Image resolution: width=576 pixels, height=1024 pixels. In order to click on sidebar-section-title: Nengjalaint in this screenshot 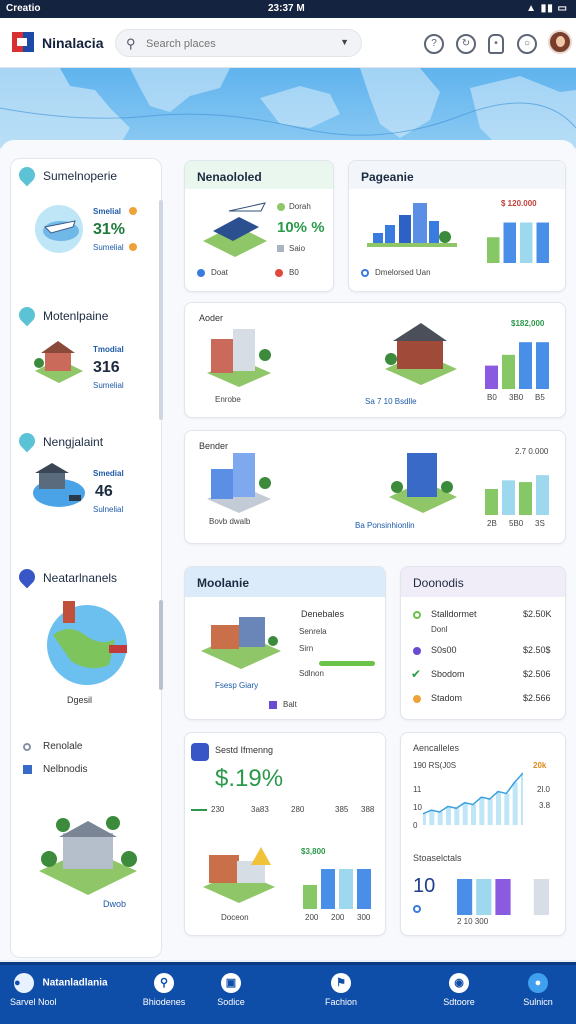, I will do `click(73, 442)`.